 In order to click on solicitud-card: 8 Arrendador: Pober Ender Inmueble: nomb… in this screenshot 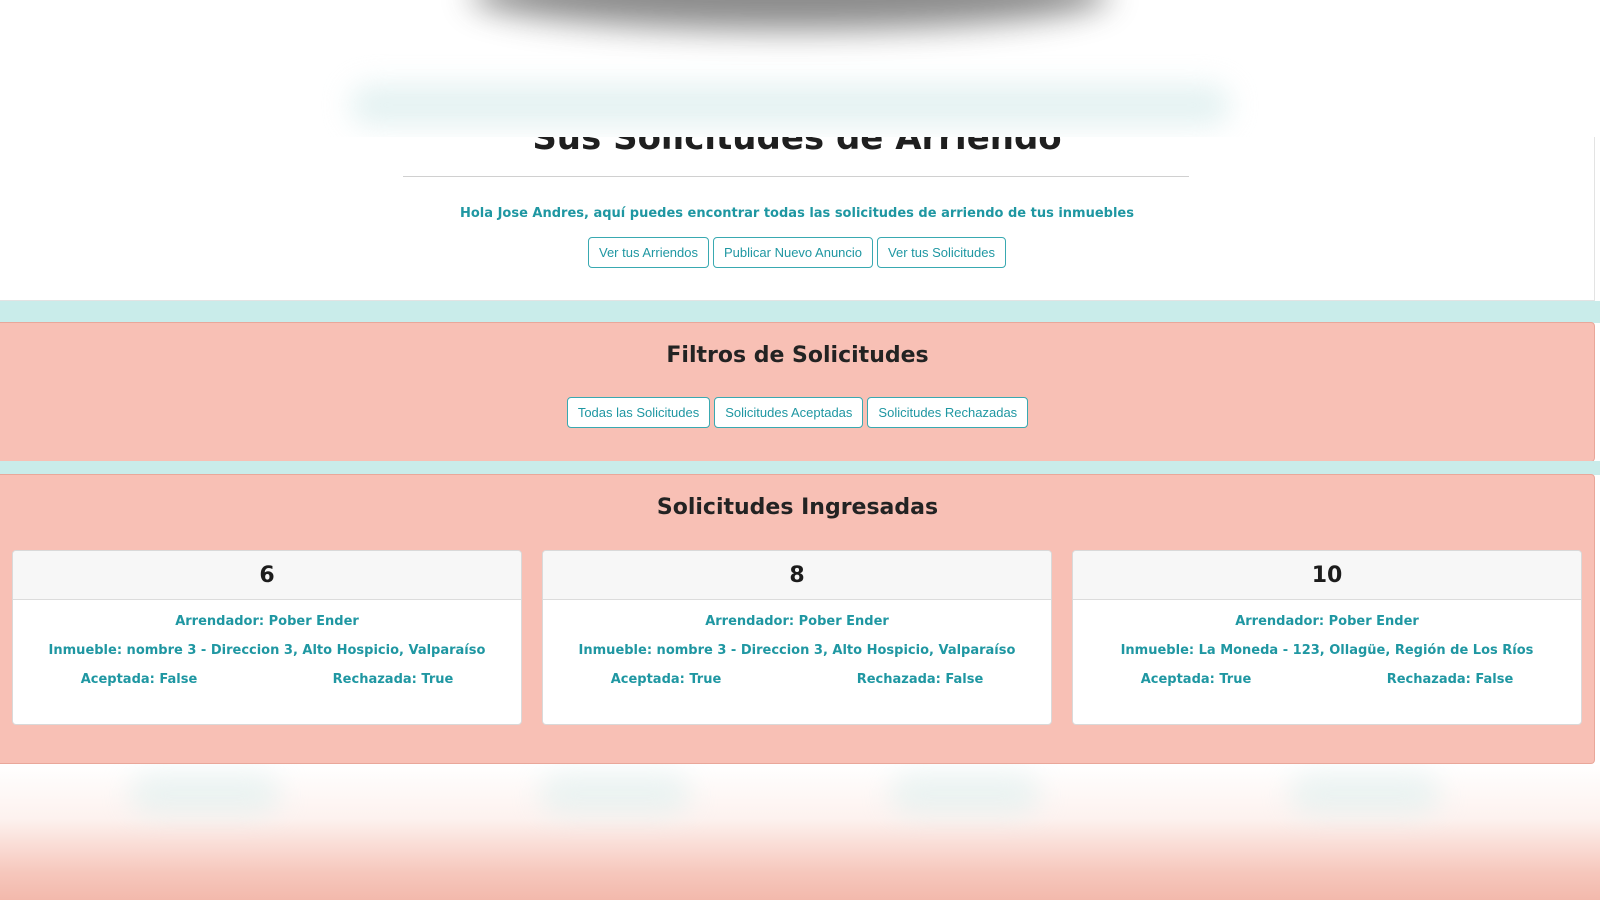, I will do `click(797, 637)`.